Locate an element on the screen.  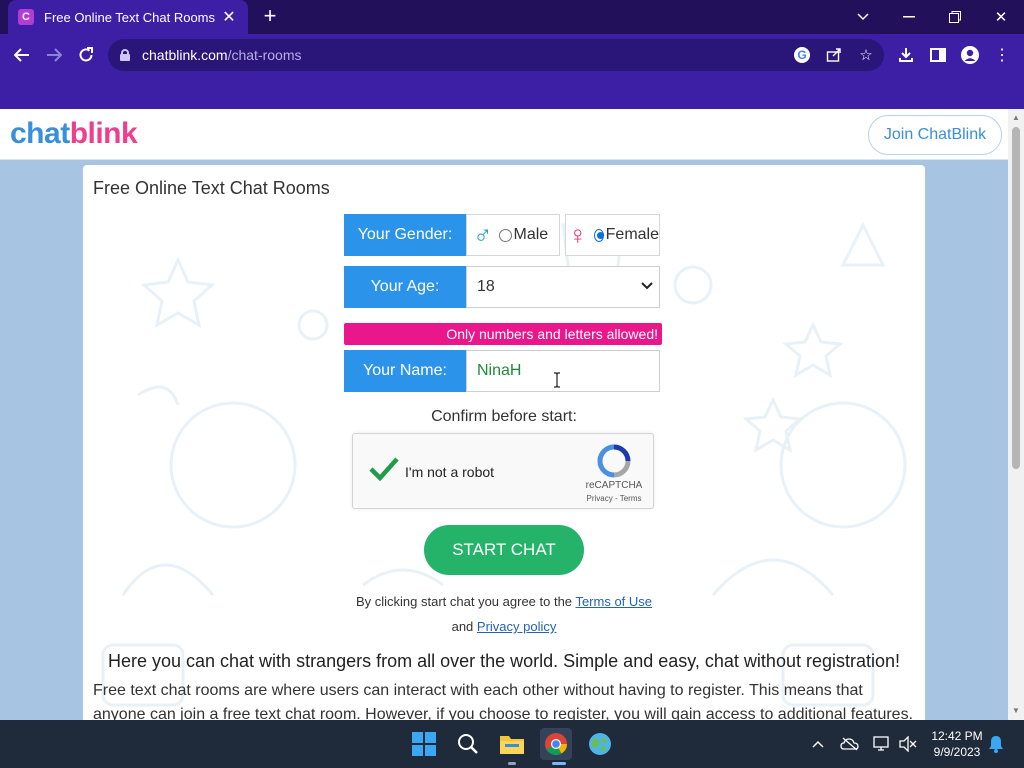
page-scrollbar: ▲ ▼ is located at coordinates (1016, 414).